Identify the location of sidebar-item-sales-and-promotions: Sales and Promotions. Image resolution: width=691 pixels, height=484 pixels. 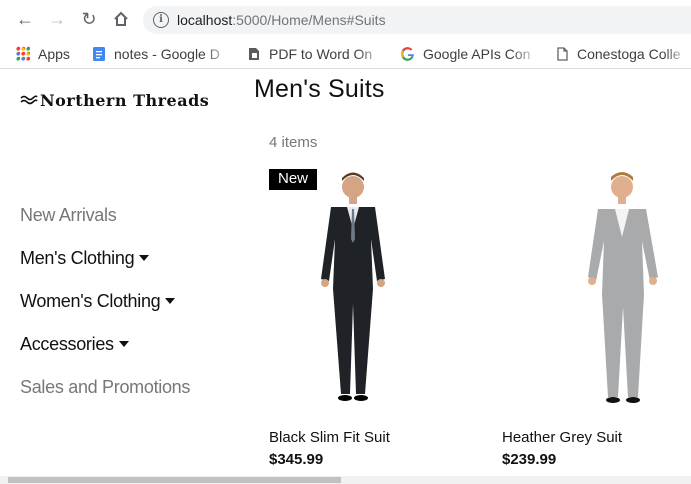
(105, 387).